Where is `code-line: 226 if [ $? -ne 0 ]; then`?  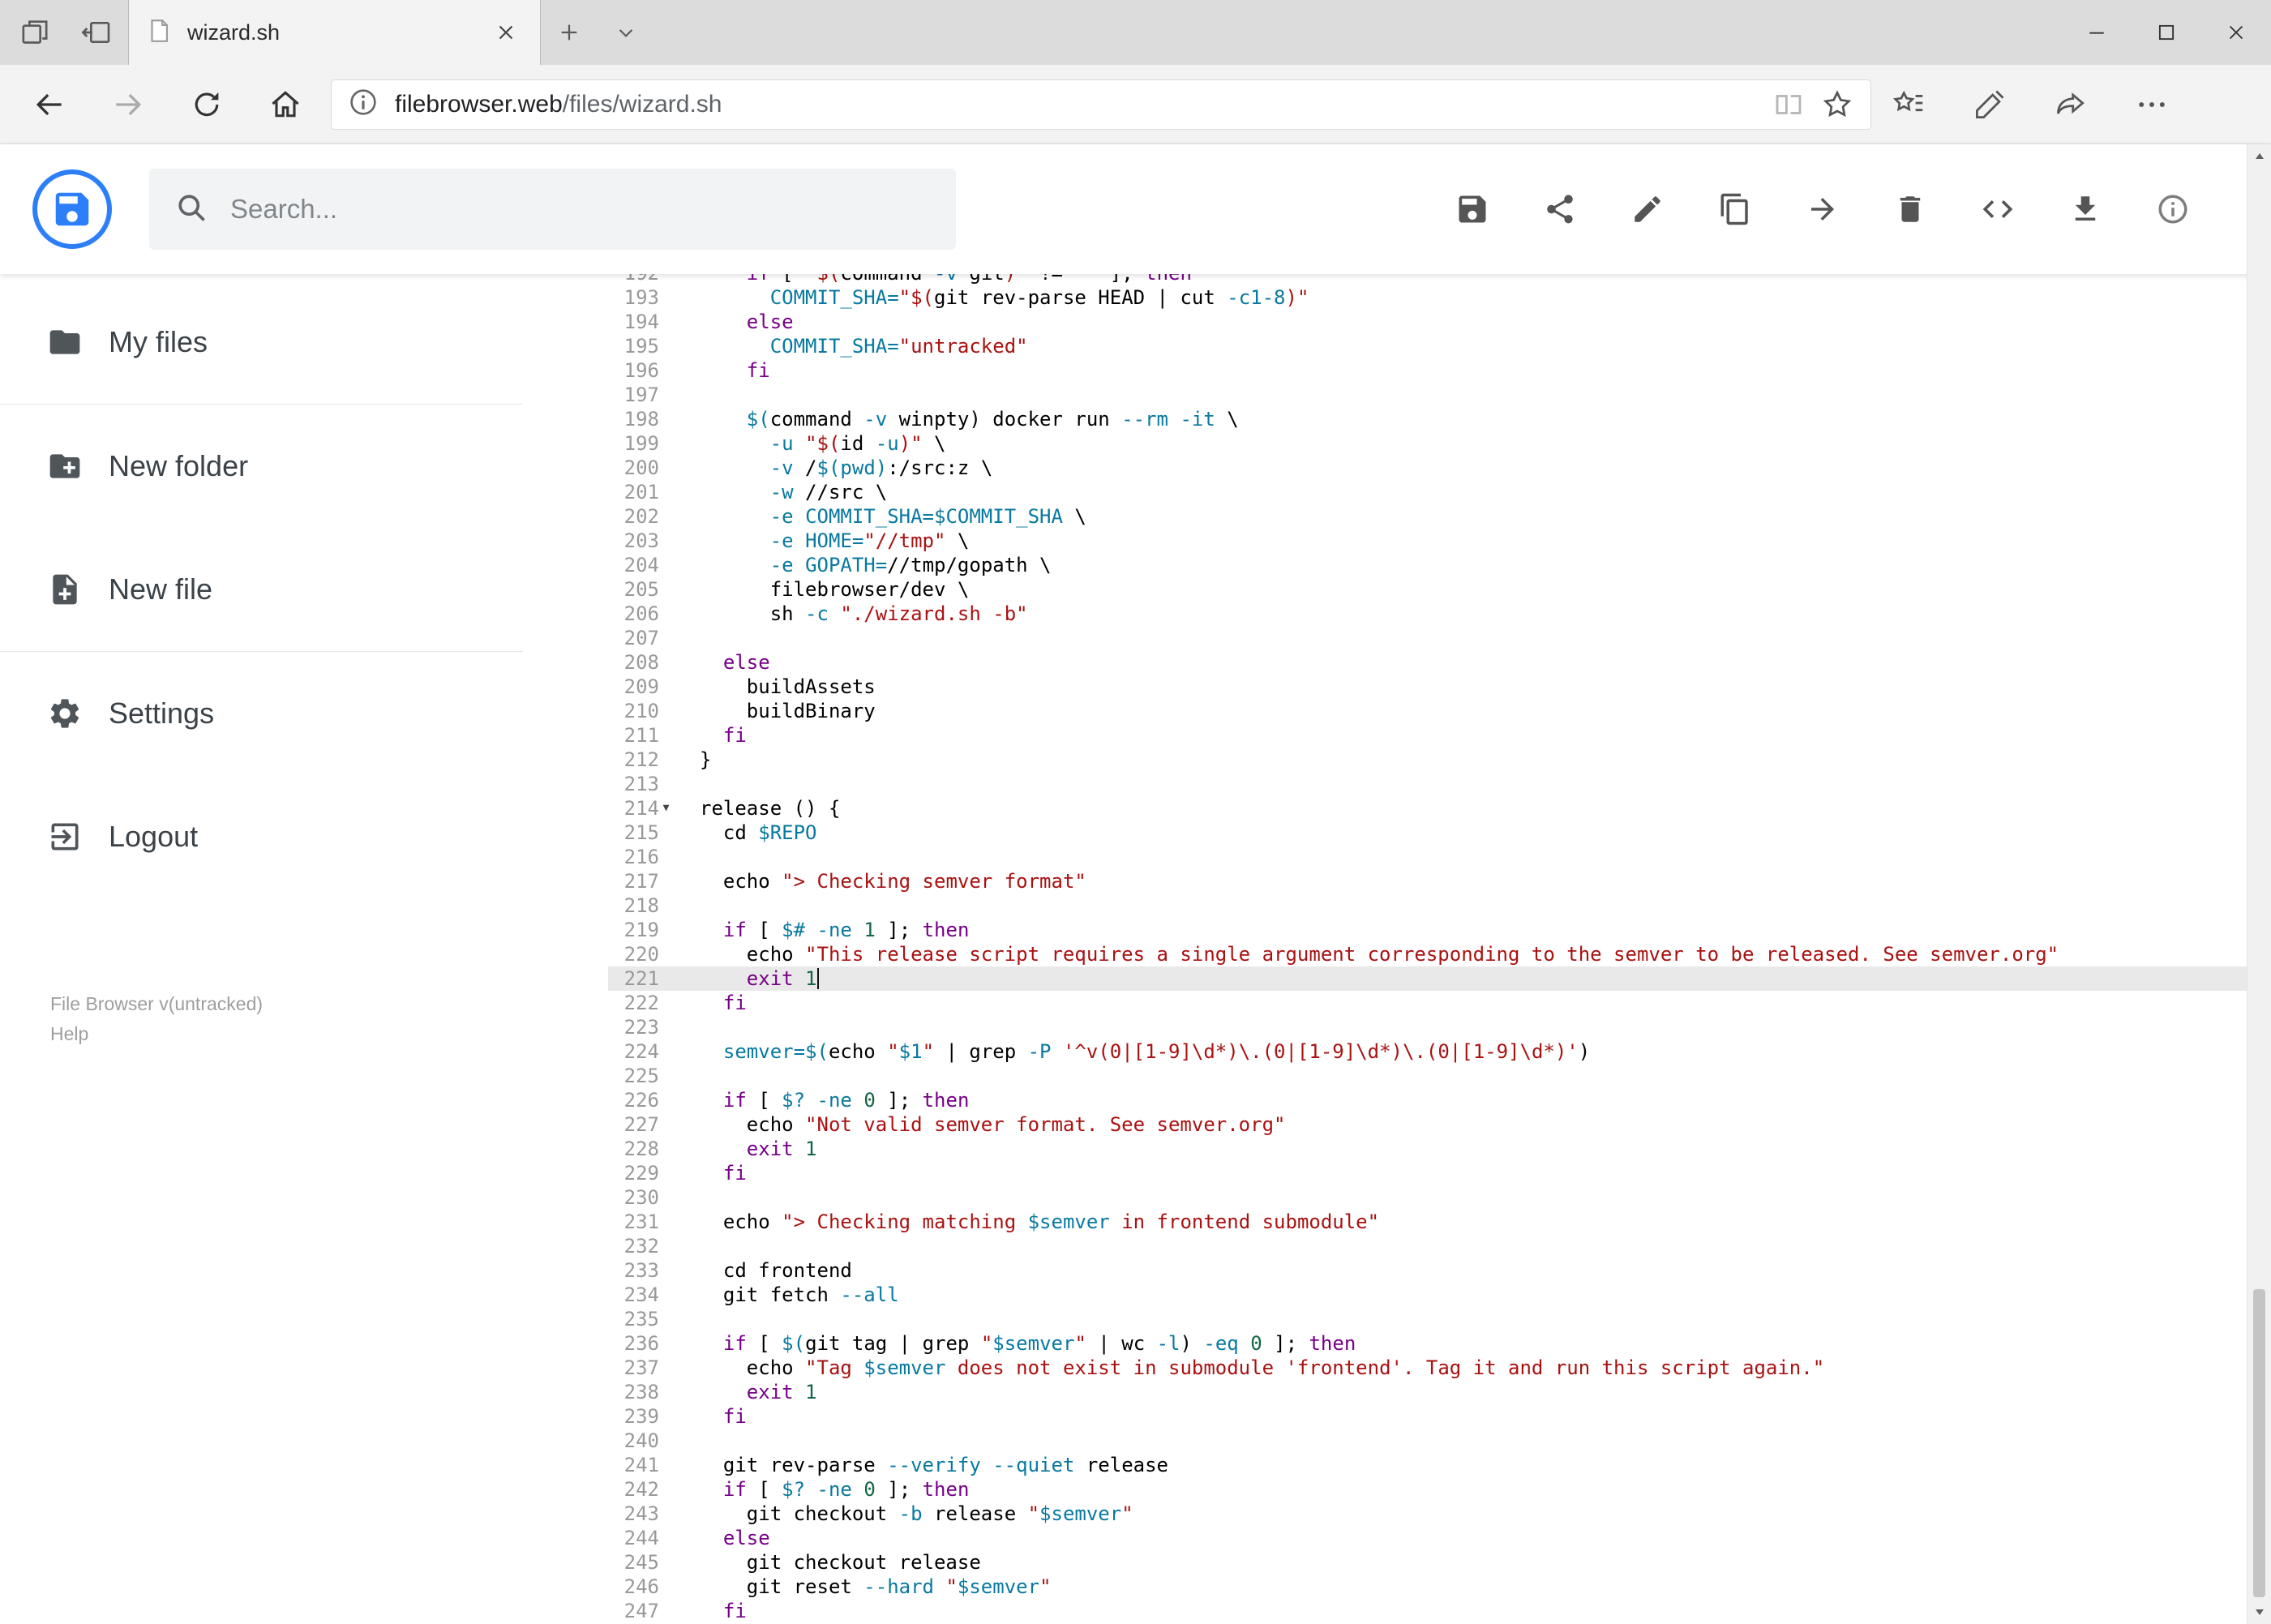
code-line: 226 if [ $? -ne 0 ]; then is located at coordinates (1440, 1100).